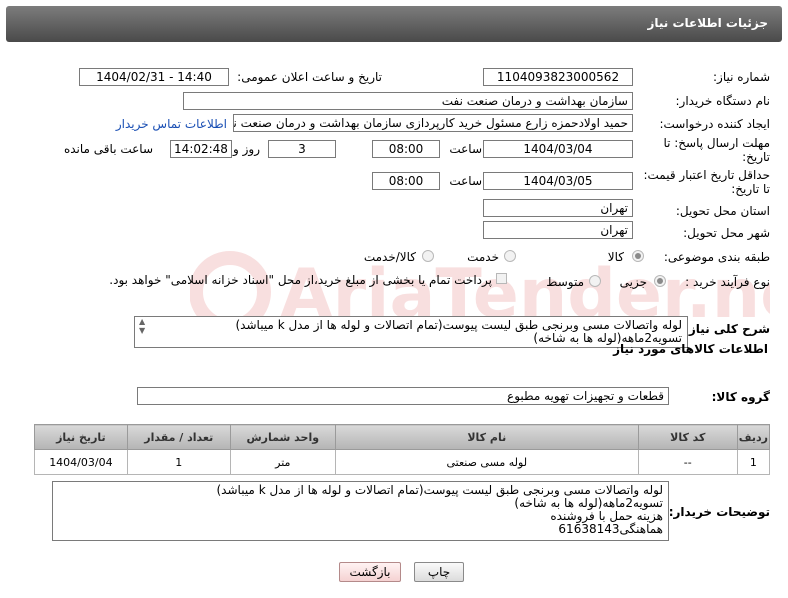 Image resolution: width=788 pixels, height=598 pixels. What do you see at coordinates (178, 462) in the screenshot?
I see `cell-quantity: 1` at bounding box center [178, 462].